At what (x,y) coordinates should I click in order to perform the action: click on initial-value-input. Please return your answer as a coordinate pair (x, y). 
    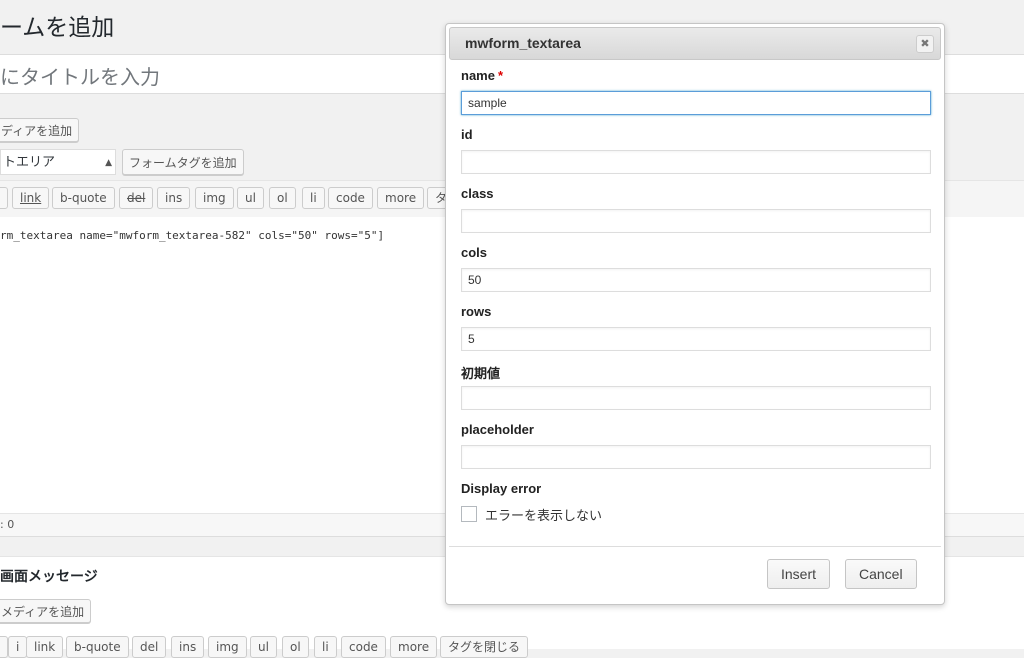
    Looking at the image, I should click on (696, 398).